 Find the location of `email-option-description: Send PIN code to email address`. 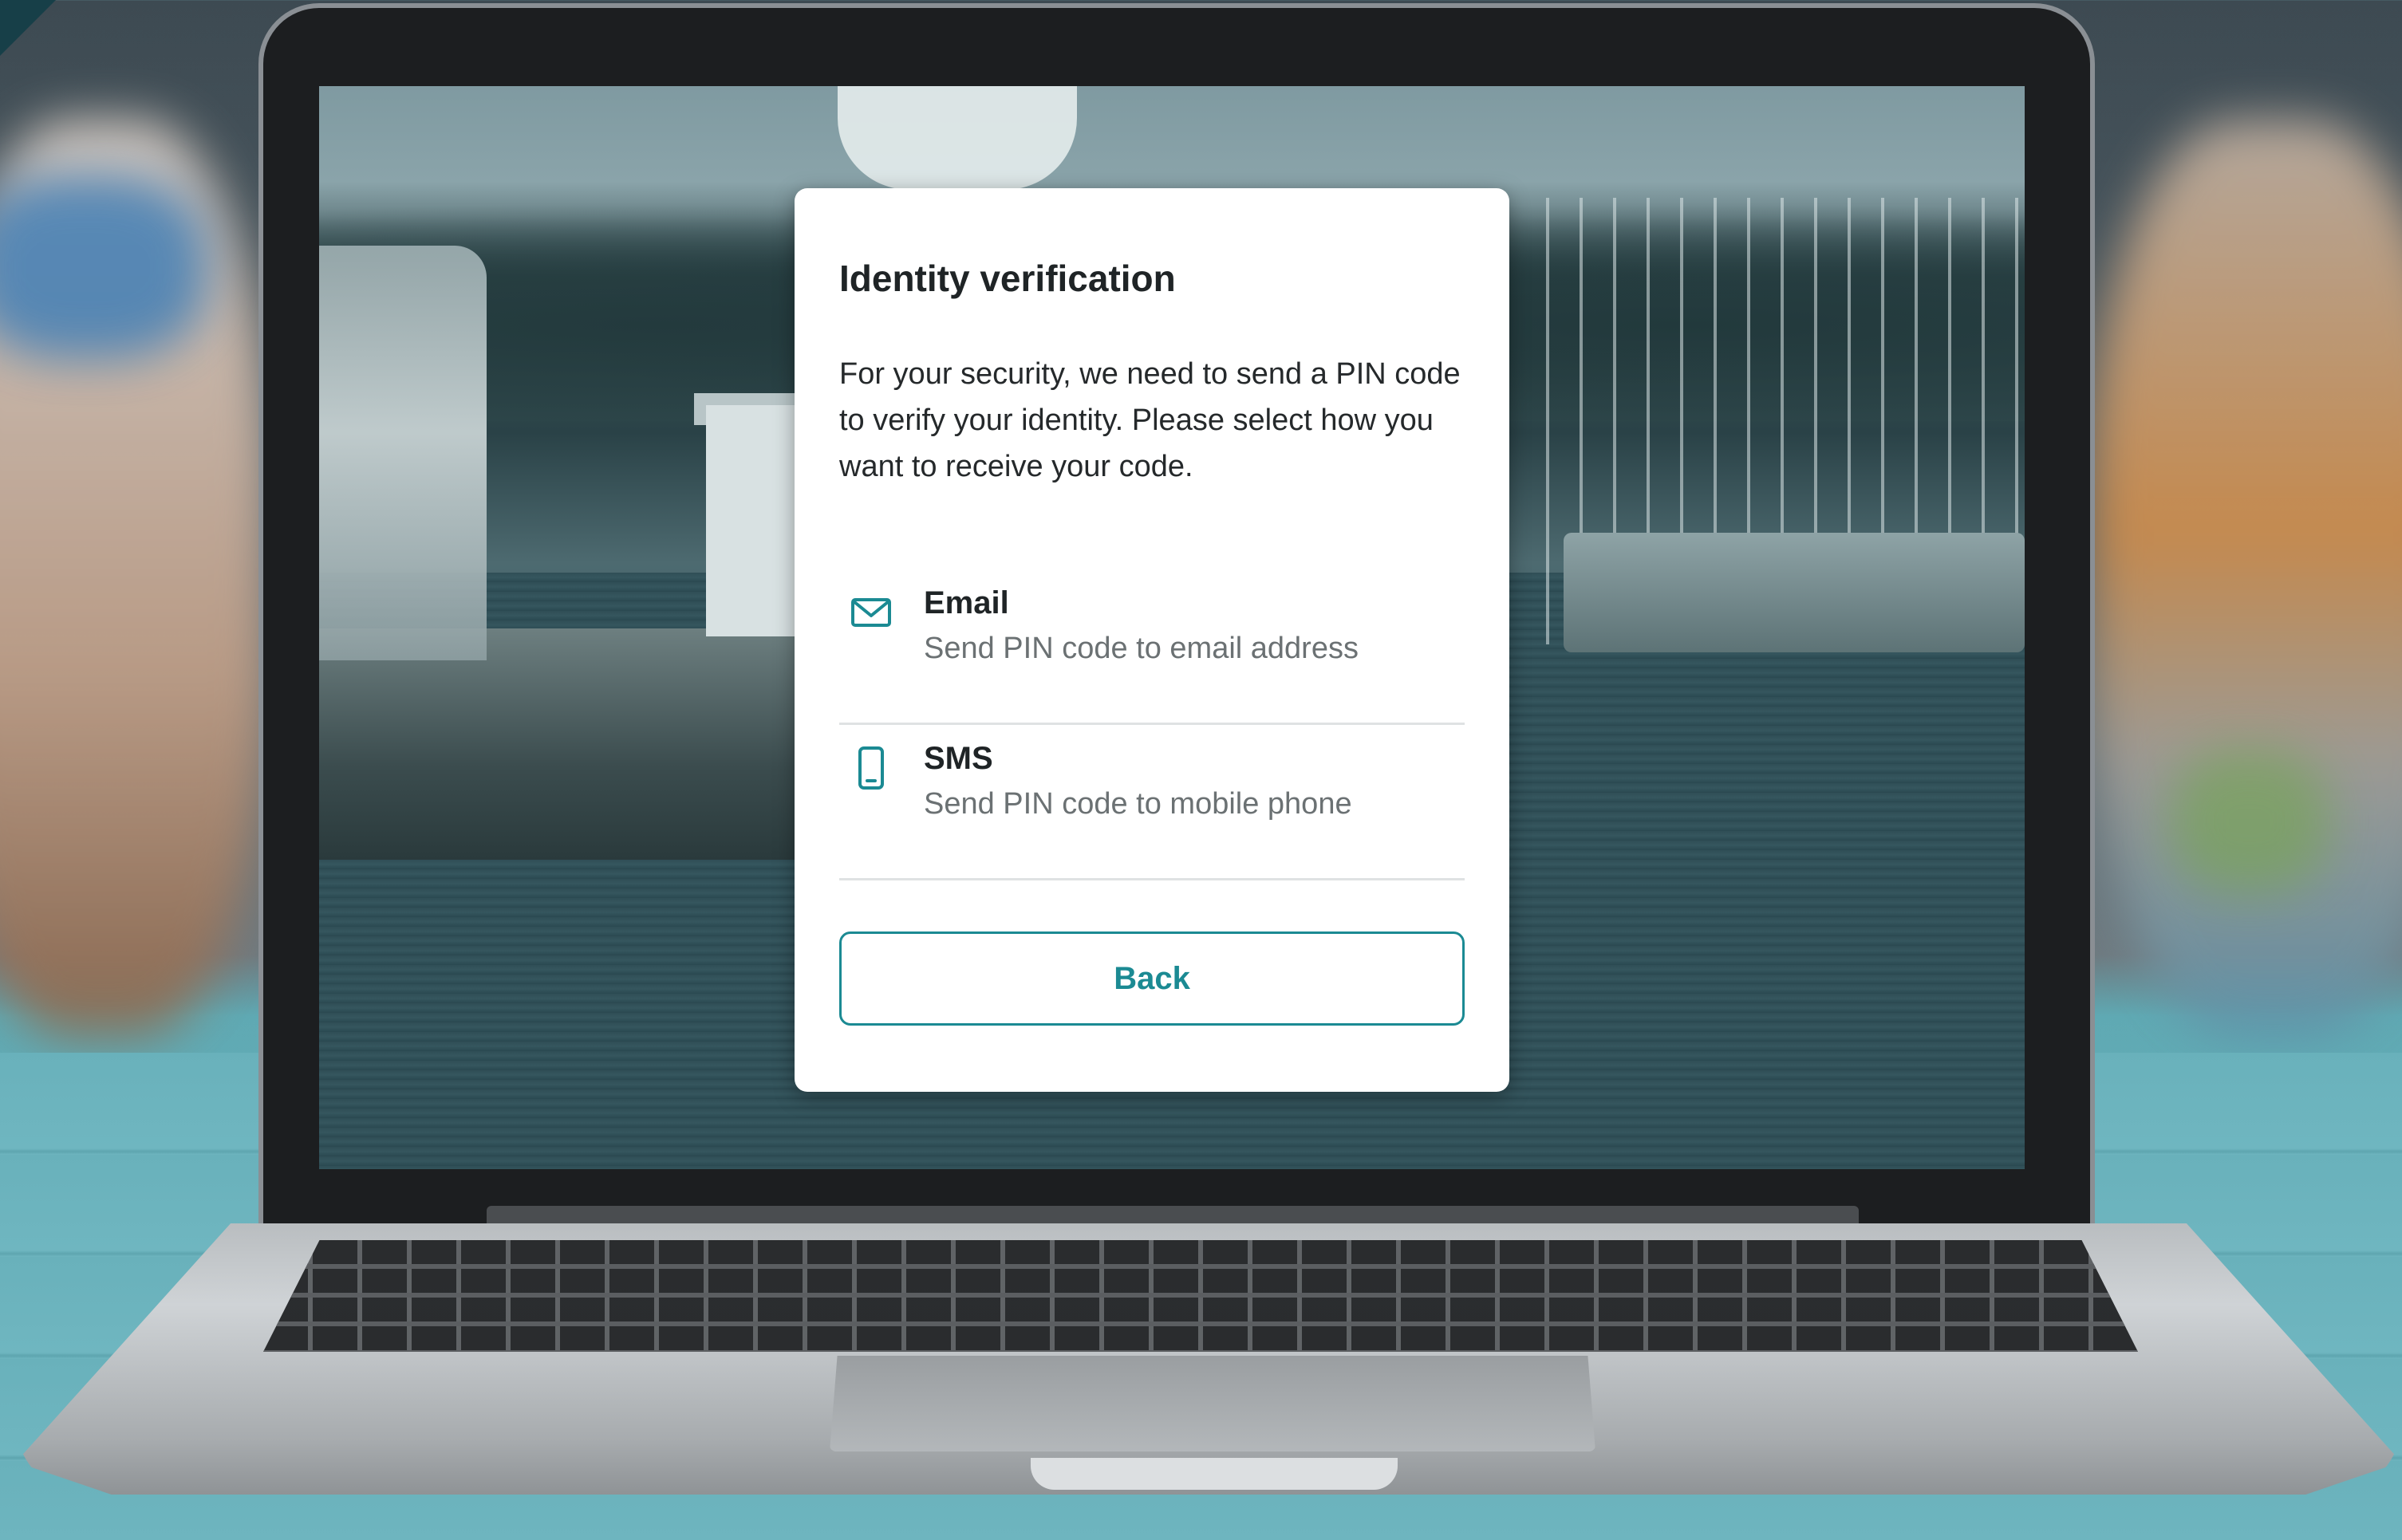

email-option-description: Send PIN code to email address is located at coordinates (1141, 648).